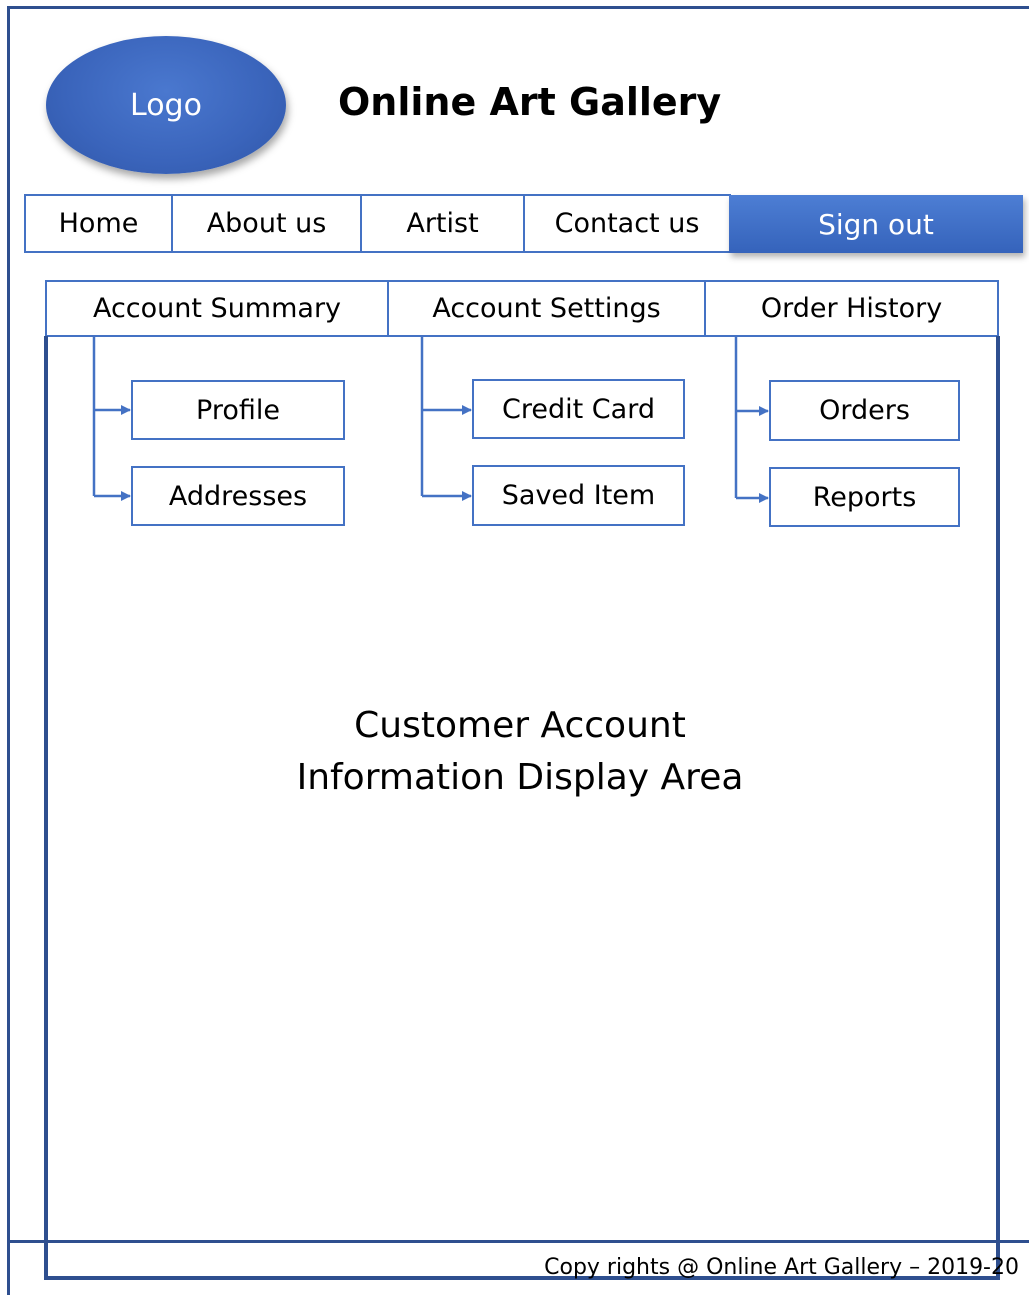 Image resolution: width=1029 pixels, height=1295 pixels. What do you see at coordinates (864, 497) in the screenshot?
I see `sub-item-reports: Reports` at bounding box center [864, 497].